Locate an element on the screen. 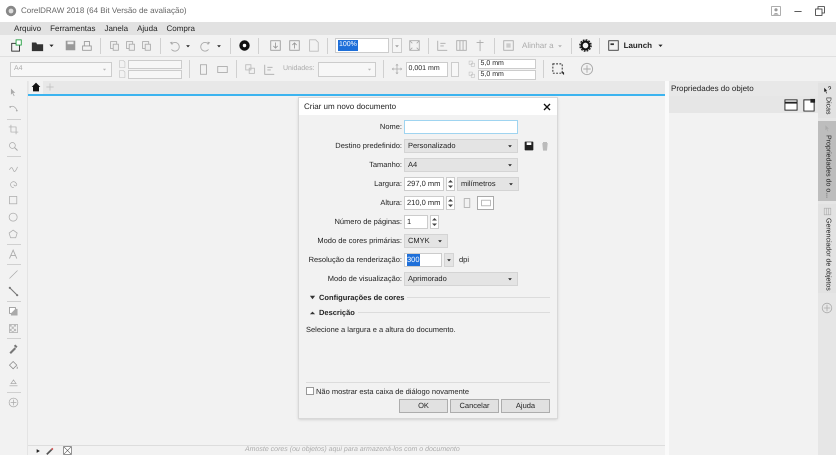 The image size is (836, 455). delete-icon is located at coordinates (545, 146).